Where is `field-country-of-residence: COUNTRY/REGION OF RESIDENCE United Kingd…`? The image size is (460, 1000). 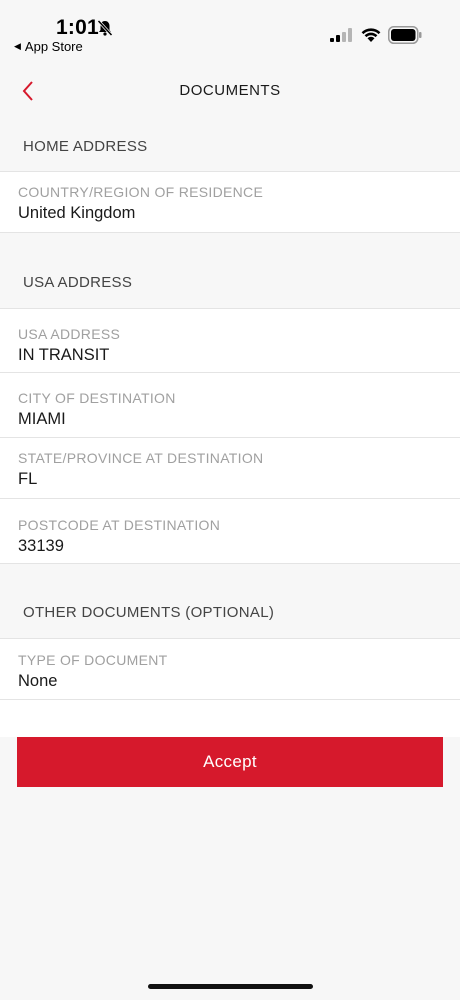
field-country-of-residence: COUNTRY/REGION OF RESIDENCE United Kingd… is located at coordinates (230, 202).